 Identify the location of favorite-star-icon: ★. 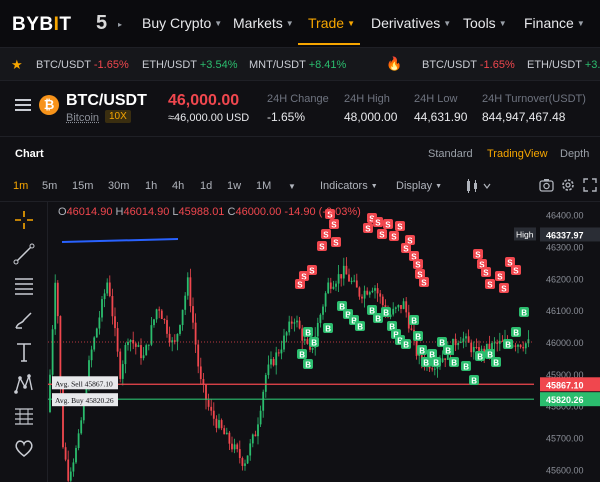
(17, 65).